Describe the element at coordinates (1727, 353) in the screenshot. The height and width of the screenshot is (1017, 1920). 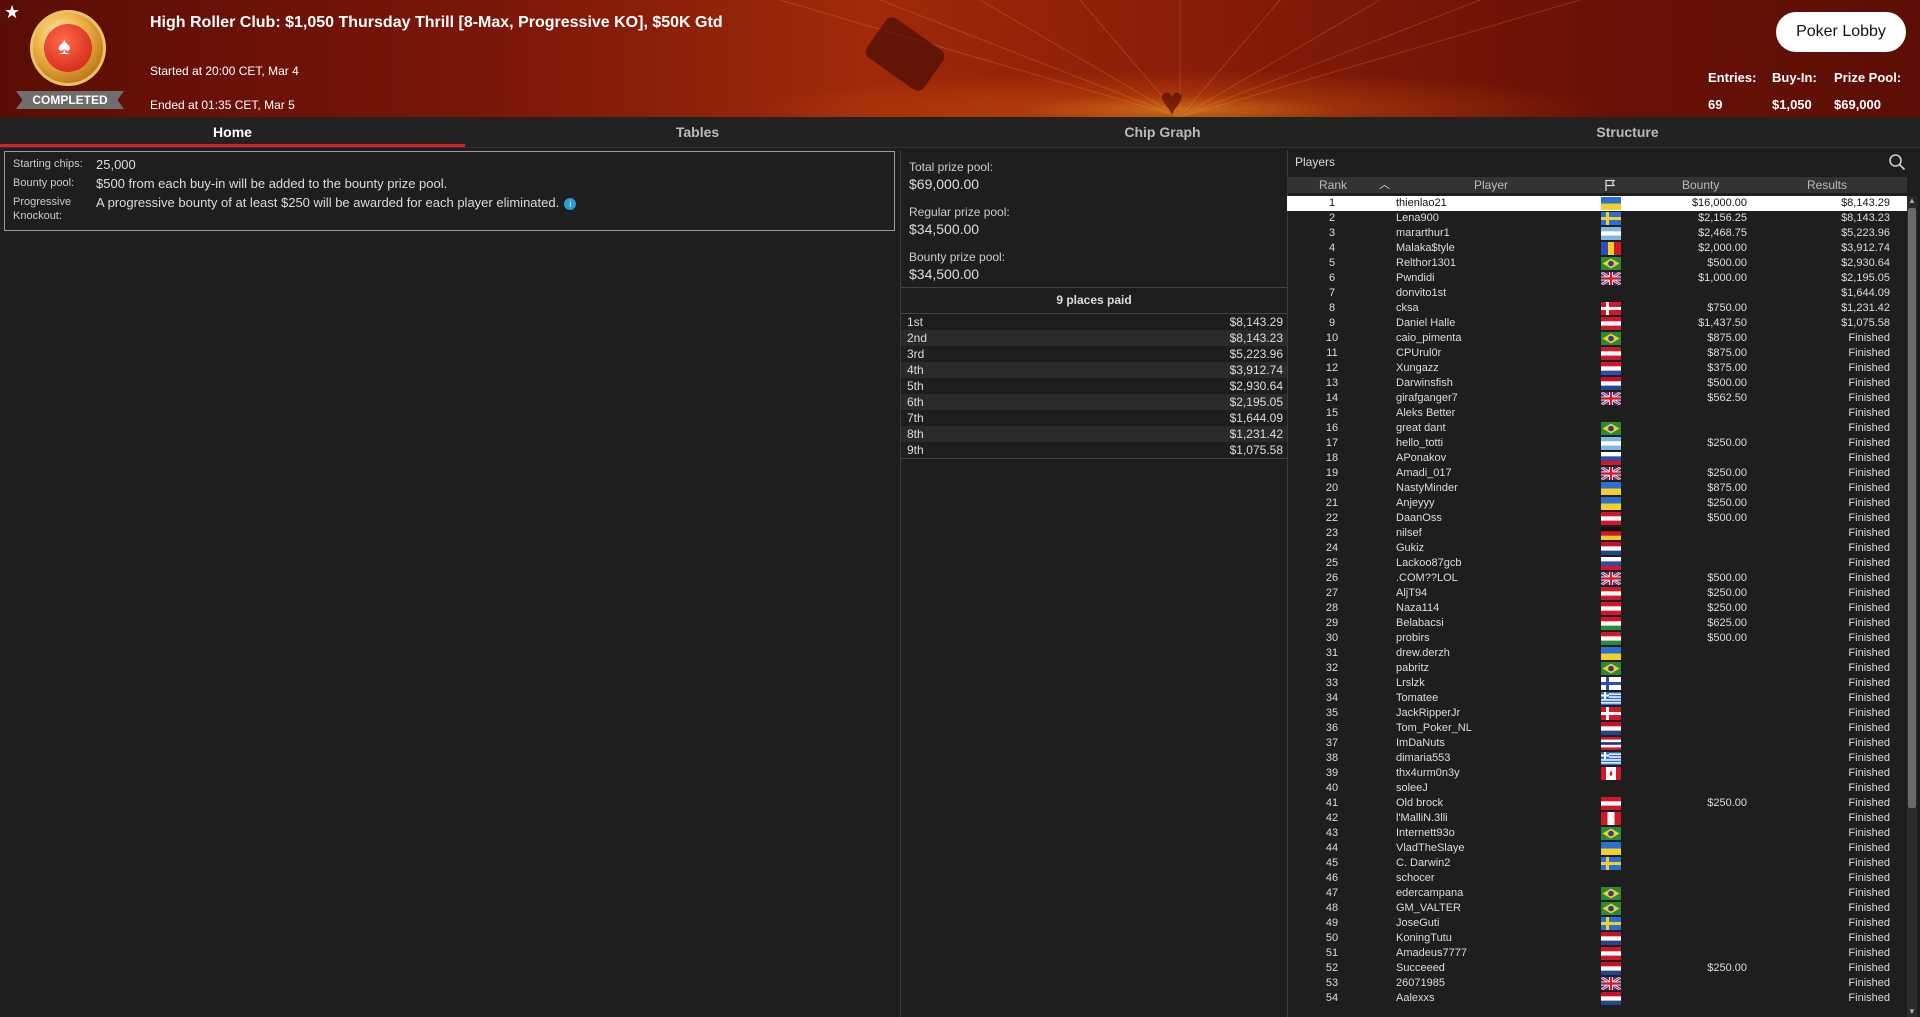
I see `player-bounty: $875.00` at that location.